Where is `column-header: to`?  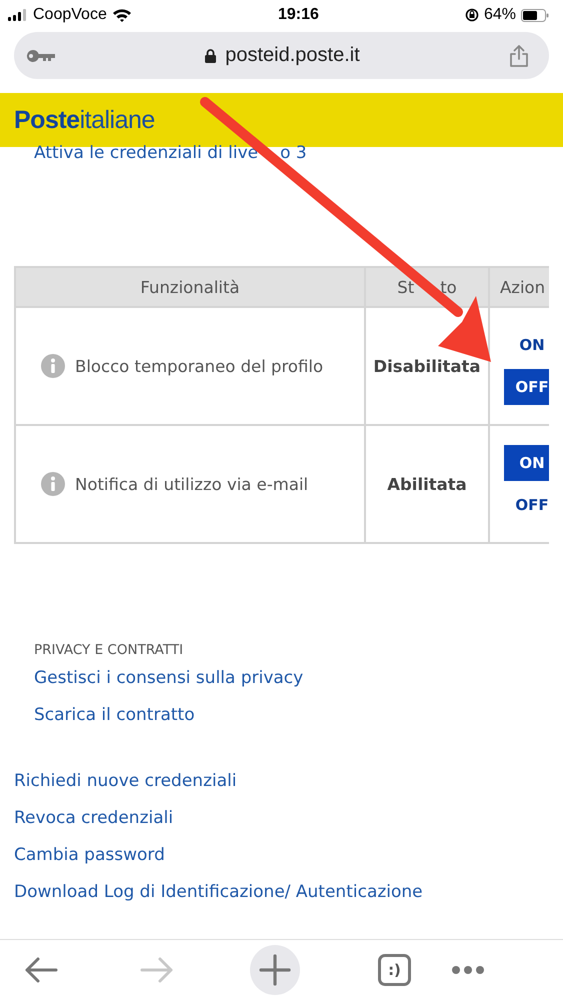
column-header: to is located at coordinates (448, 287).